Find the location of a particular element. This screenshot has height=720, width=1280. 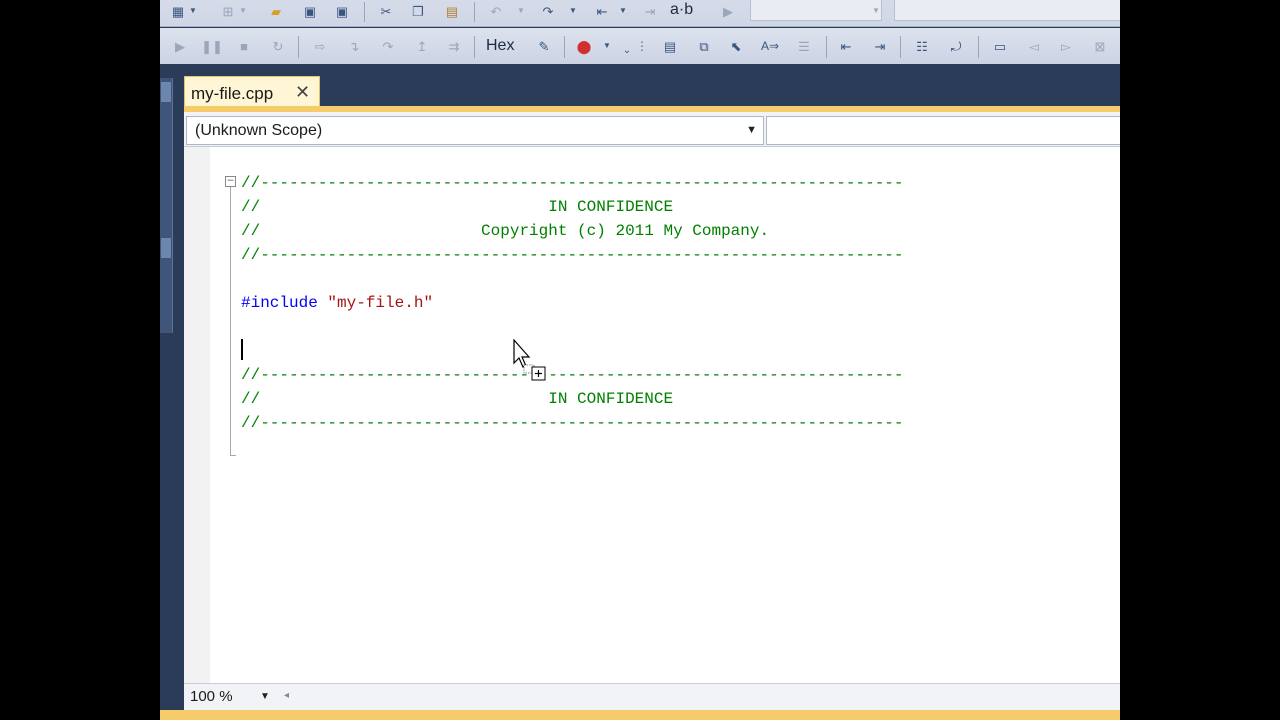

new-project-icon: ▦ is located at coordinates (178, 11).